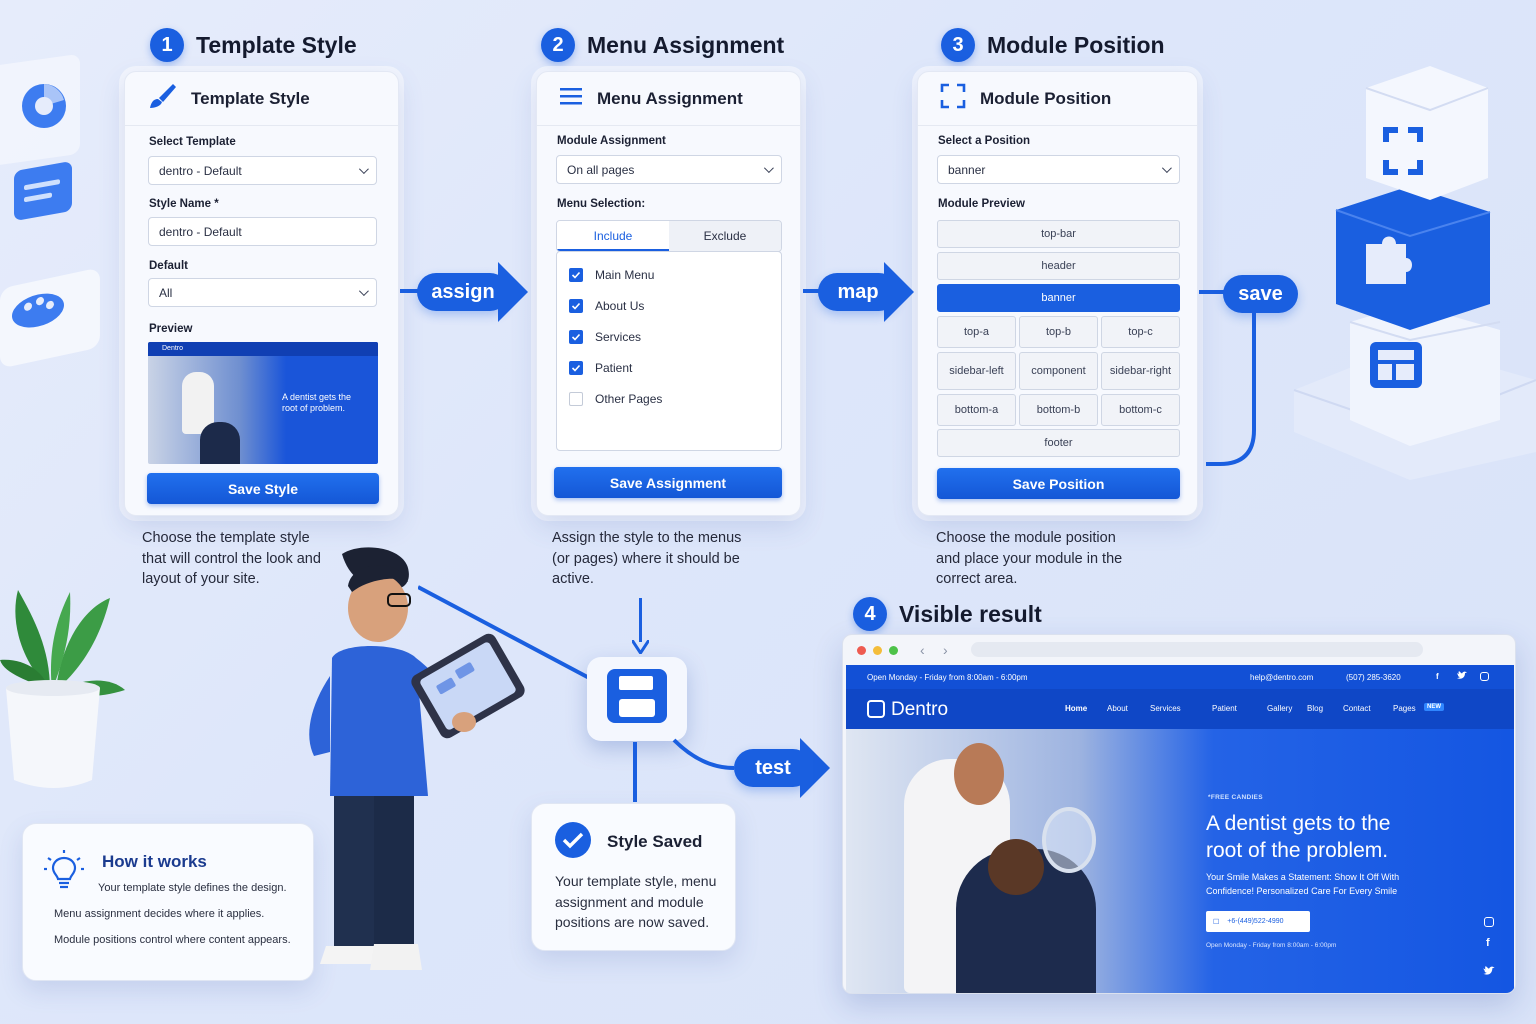 The height and width of the screenshot is (1024, 1536). What do you see at coordinates (611, 141) in the screenshot?
I see `module-assignment-label: Module Assignment` at bounding box center [611, 141].